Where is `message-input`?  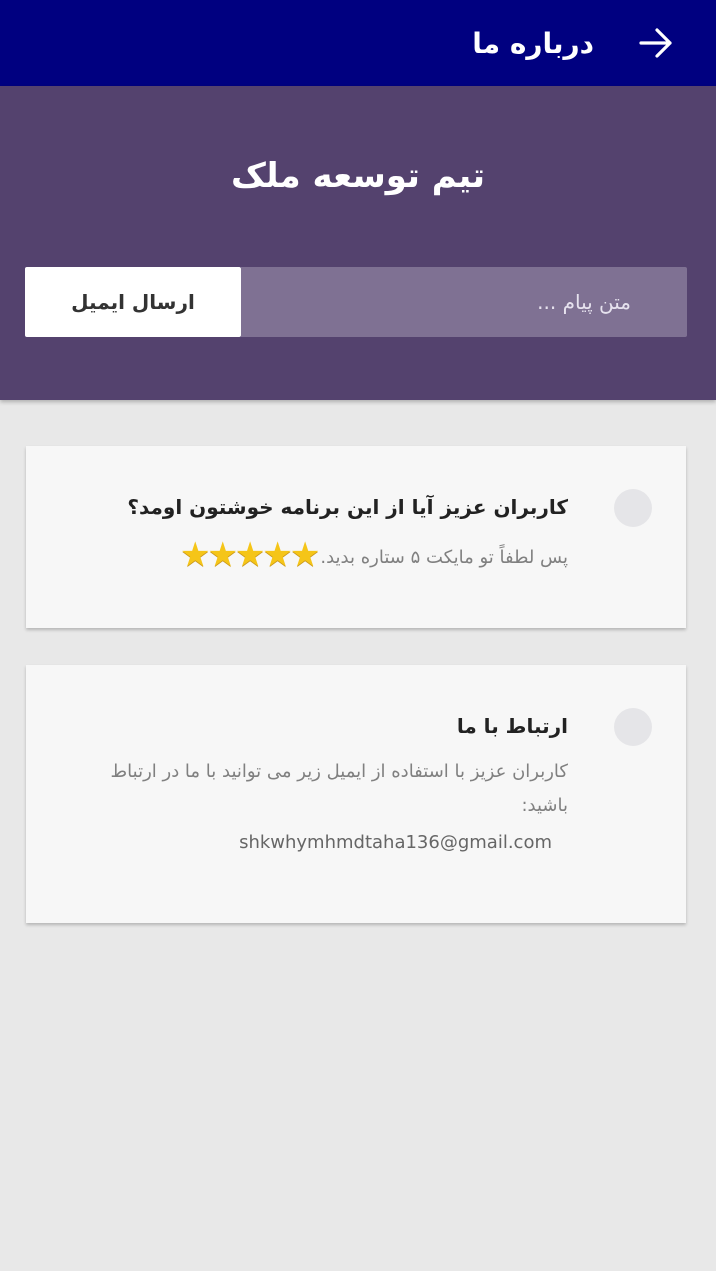
message-input is located at coordinates (464, 302).